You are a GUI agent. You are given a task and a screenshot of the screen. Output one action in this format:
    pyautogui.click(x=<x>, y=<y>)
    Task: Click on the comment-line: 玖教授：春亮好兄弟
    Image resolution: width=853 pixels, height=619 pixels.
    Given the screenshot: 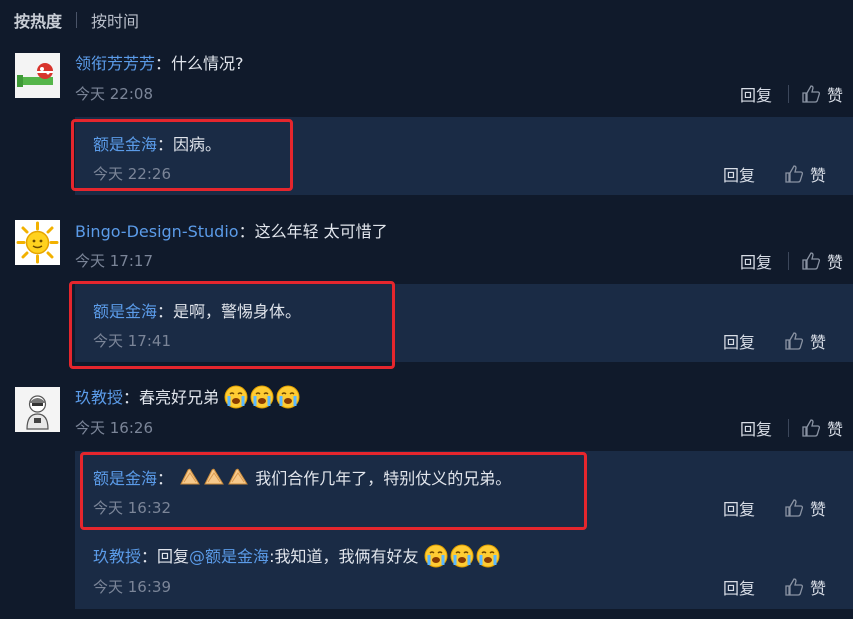 What is the action you would take?
    pyautogui.click(x=188, y=396)
    